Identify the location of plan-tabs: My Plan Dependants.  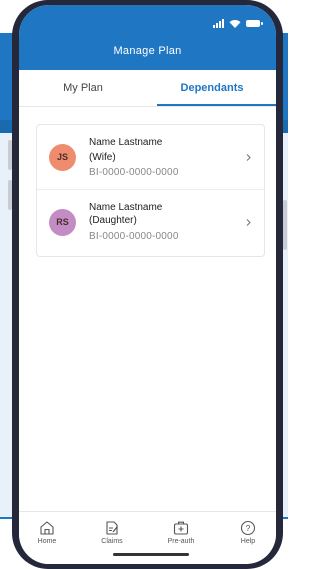
(147, 88).